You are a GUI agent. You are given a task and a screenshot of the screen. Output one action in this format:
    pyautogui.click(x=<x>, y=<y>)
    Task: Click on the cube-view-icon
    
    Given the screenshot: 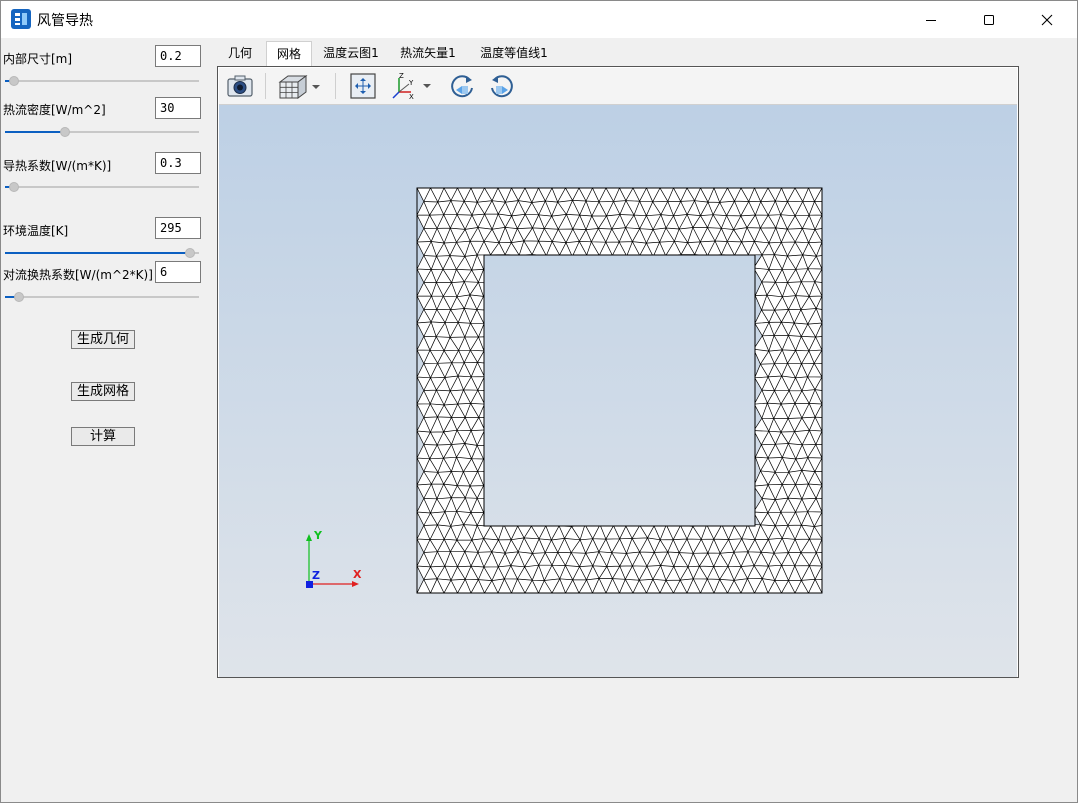 What is the action you would take?
    pyautogui.click(x=299, y=87)
    